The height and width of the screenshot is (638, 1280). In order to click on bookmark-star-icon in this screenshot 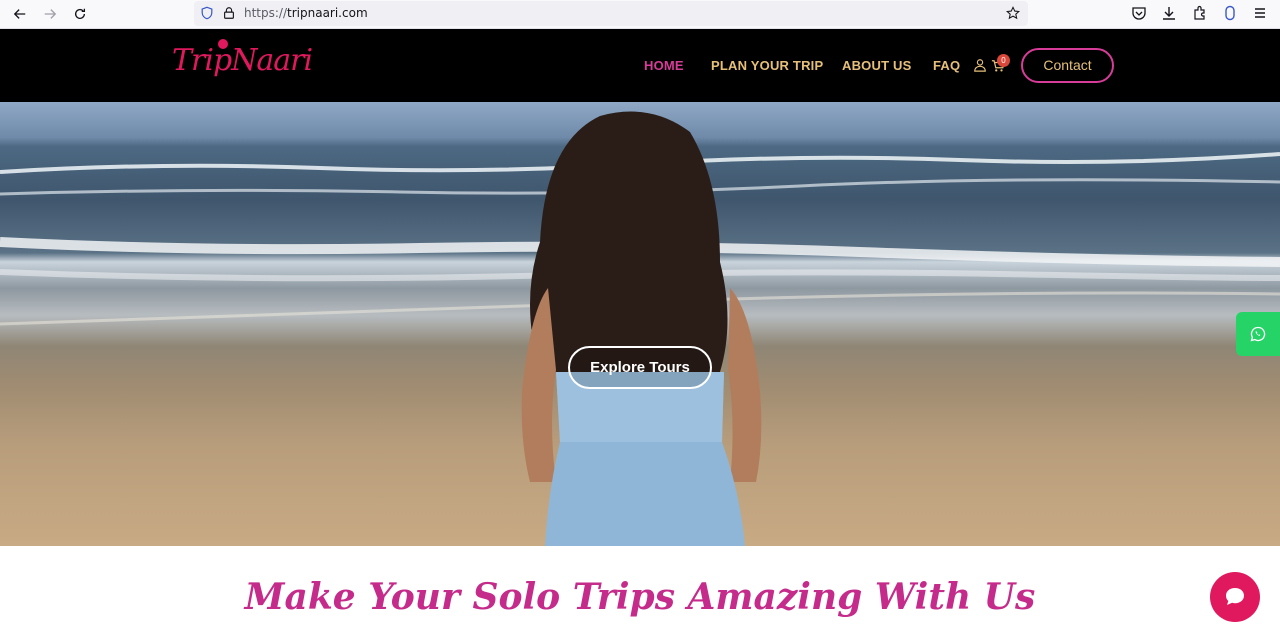, I will do `click(1013, 13)`.